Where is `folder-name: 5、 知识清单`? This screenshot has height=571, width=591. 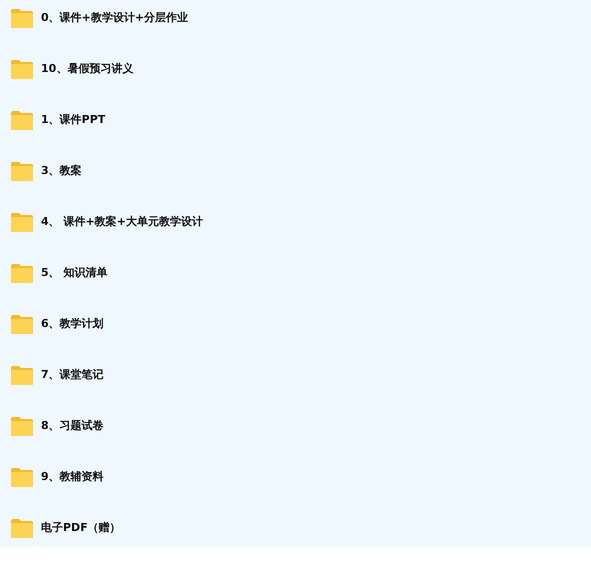
folder-name: 5、 知识清单 is located at coordinates (74, 273).